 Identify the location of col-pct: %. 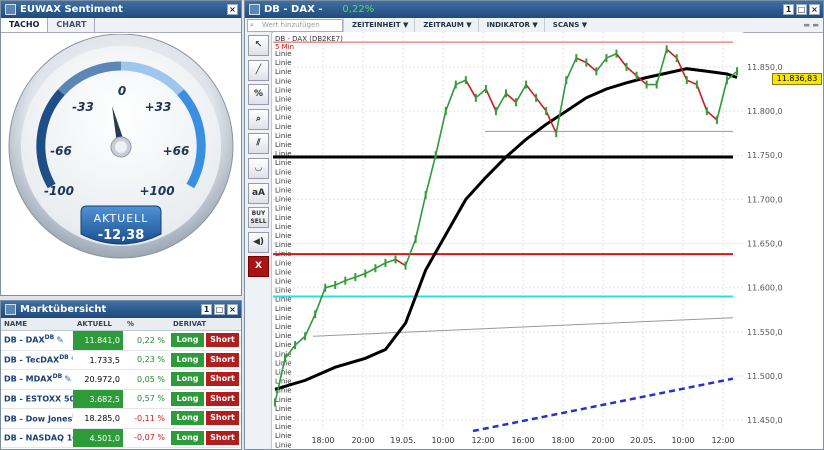
(146, 324).